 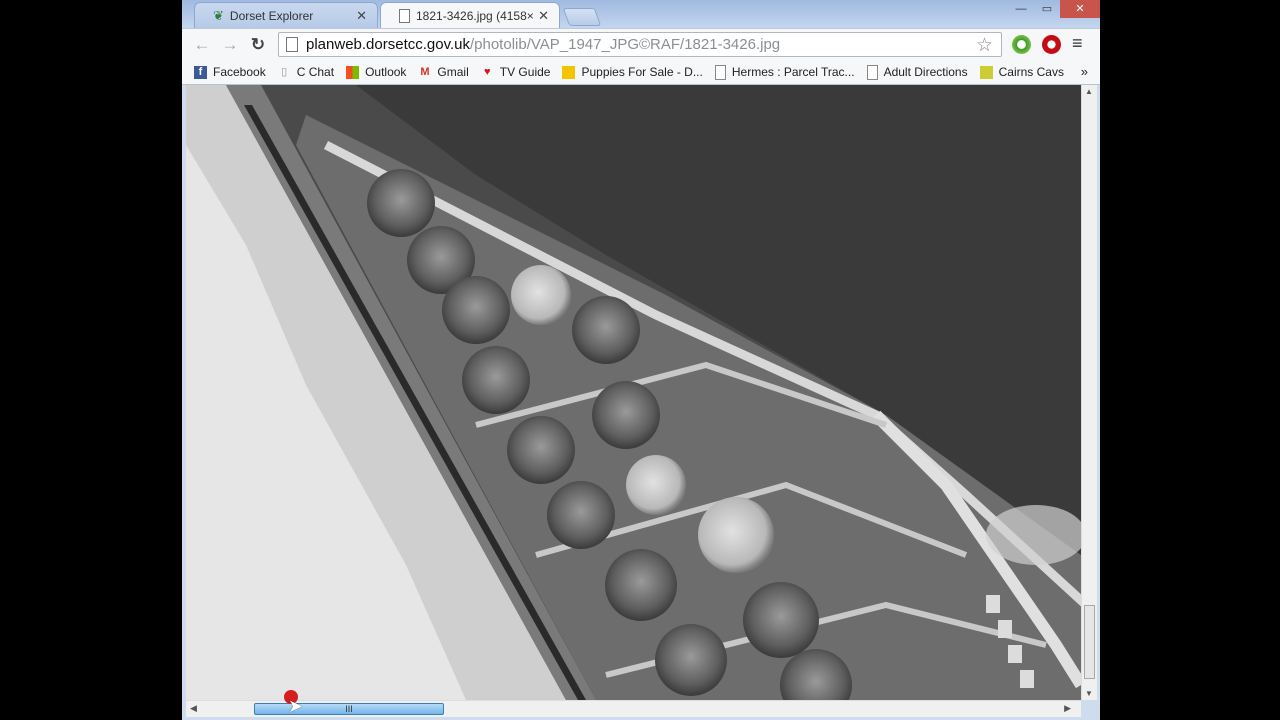 I want to click on bookmark-cairns-cavs: Cairns Cavs, so click(x=1021, y=72).